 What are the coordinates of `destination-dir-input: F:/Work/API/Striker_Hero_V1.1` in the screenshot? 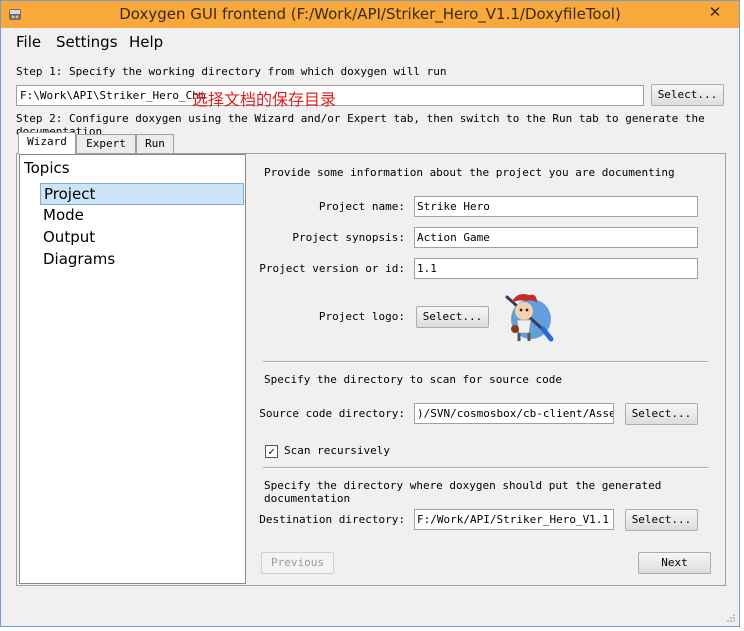 It's located at (514, 519).